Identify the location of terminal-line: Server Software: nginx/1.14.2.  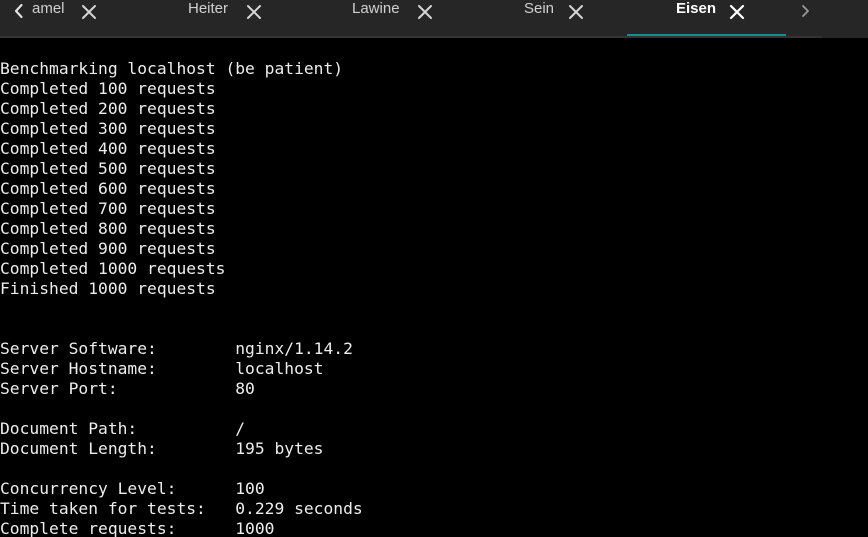
(176, 348).